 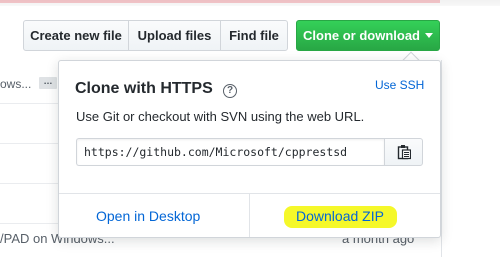 What do you see at coordinates (216, 152) in the screenshot?
I see `clone-url-value: https://github.com/Microsoft/cpprestsd` at bounding box center [216, 152].